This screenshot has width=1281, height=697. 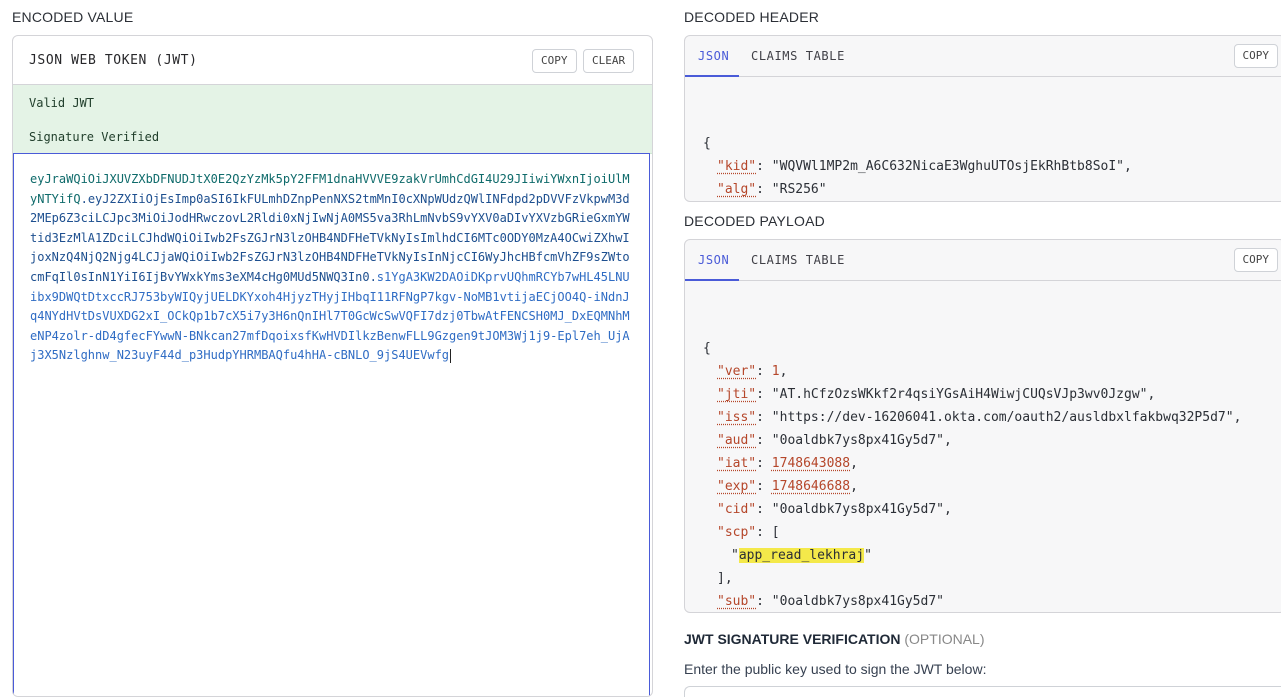 What do you see at coordinates (811, 486) in the screenshot?
I see `payload-exp-value: 1748646688` at bounding box center [811, 486].